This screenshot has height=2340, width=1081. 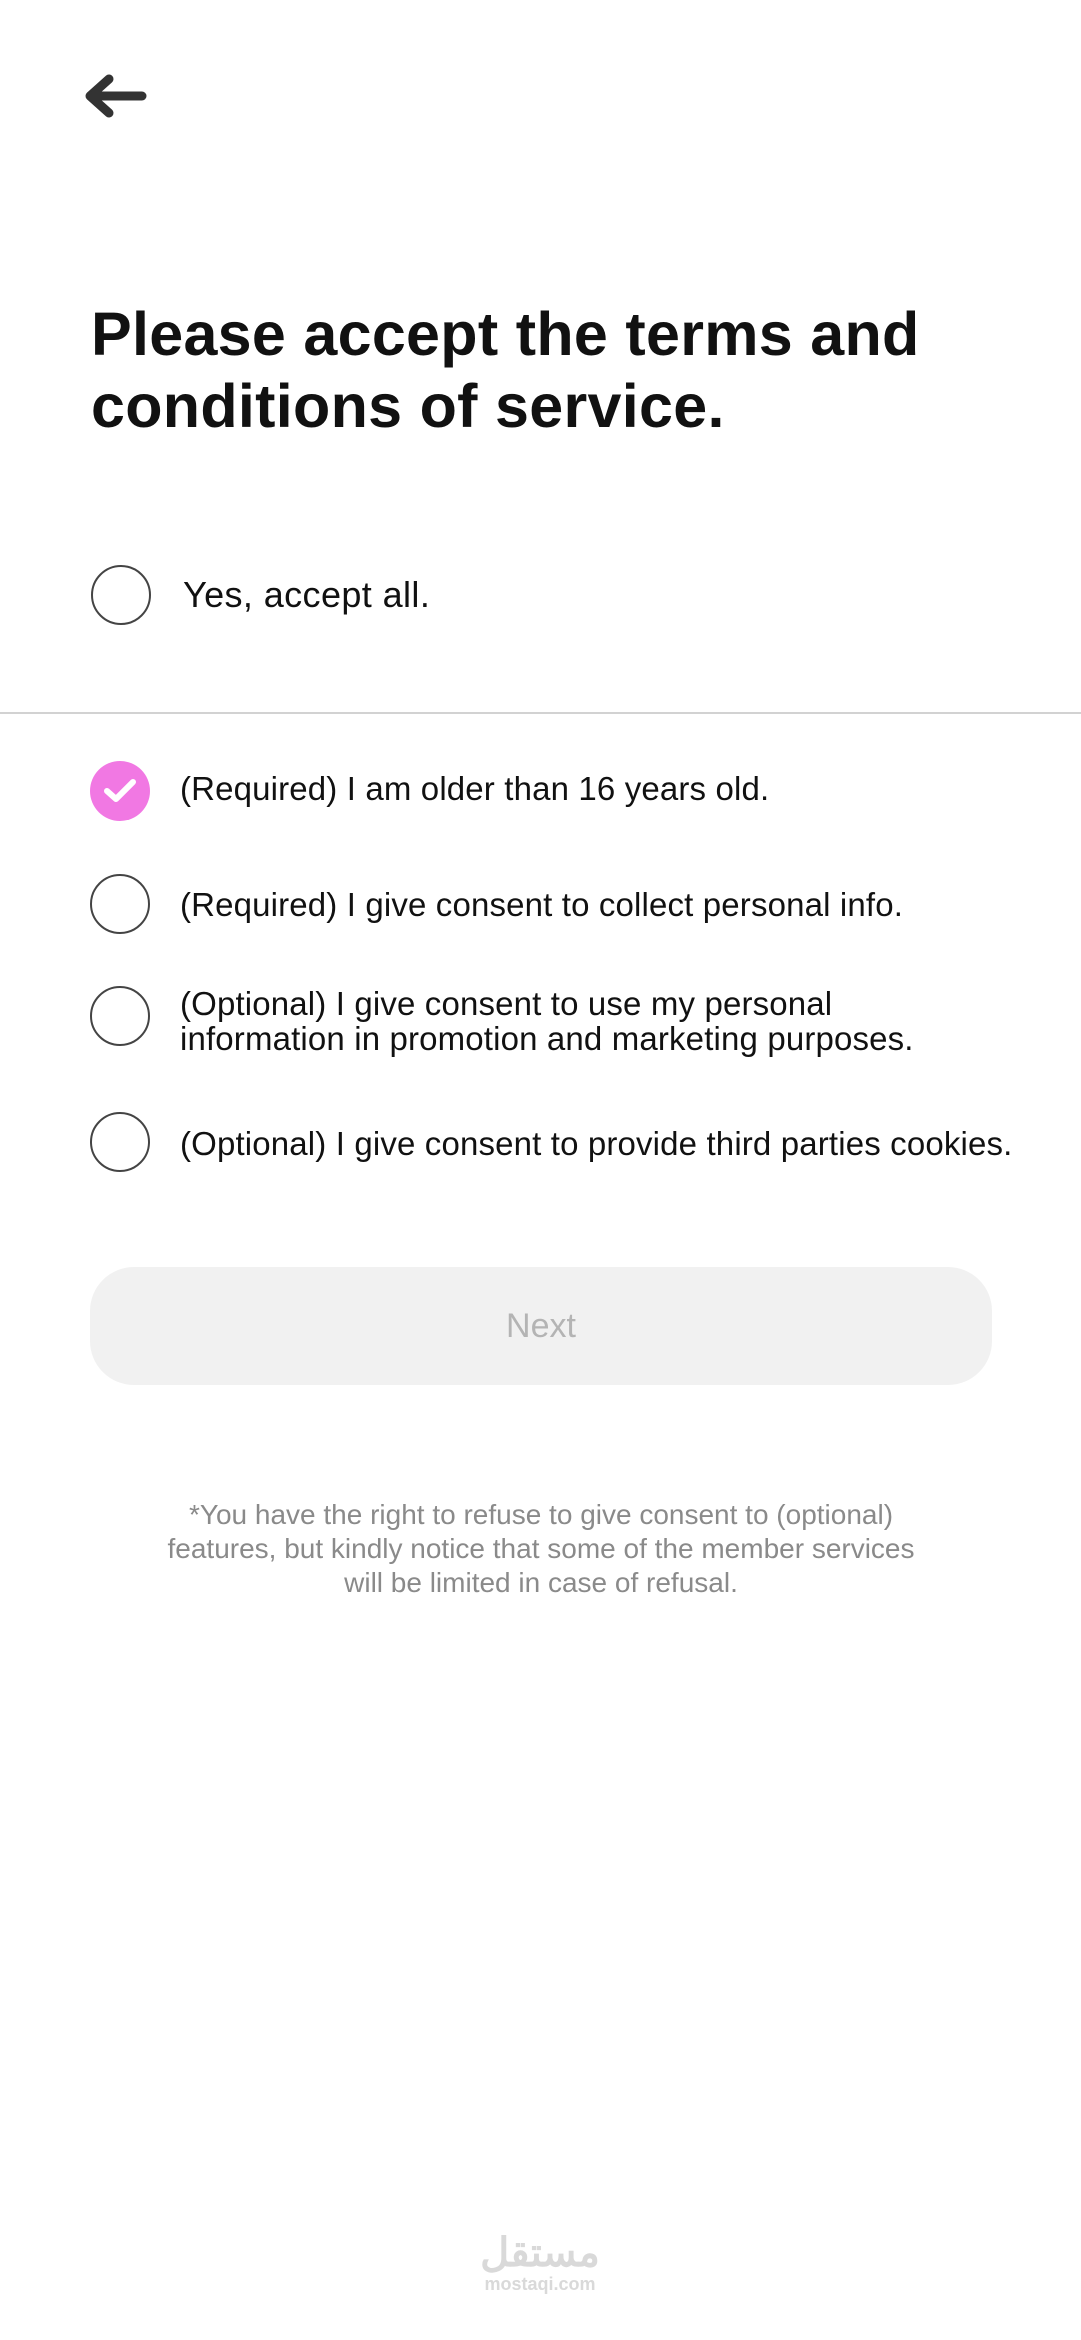 I want to click on consent-personal-info-checkbox, so click(x=120, y=904).